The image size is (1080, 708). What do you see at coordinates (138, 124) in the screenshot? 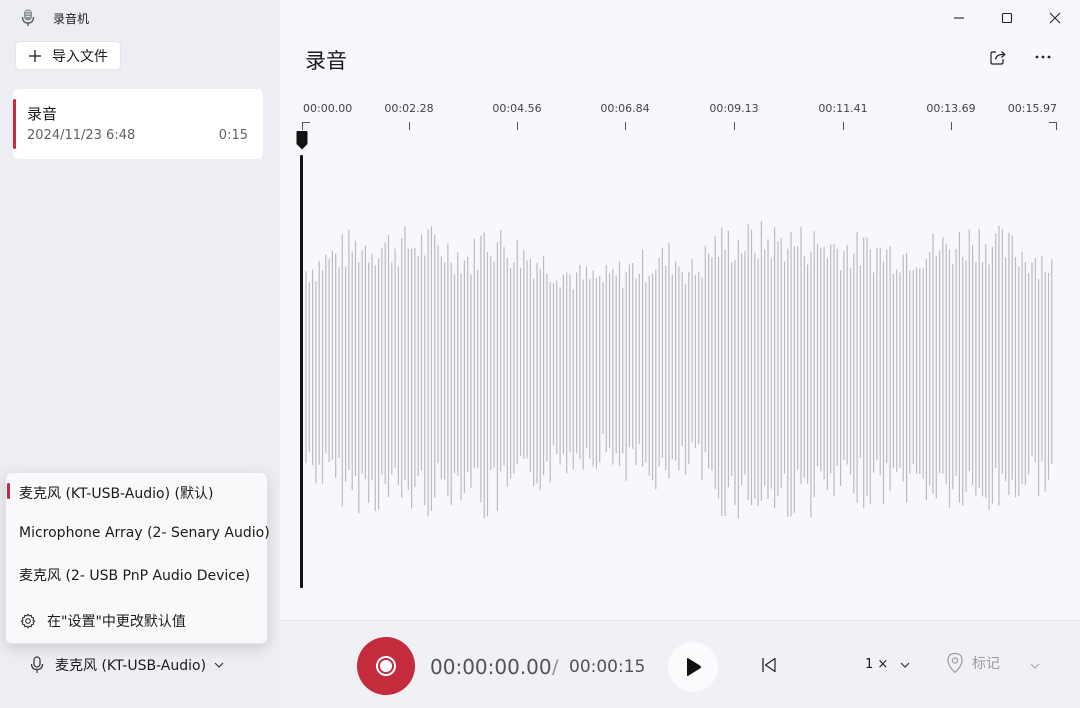
I see `recording-list-item: 录音 2024/11/23 6:48 0:15` at bounding box center [138, 124].